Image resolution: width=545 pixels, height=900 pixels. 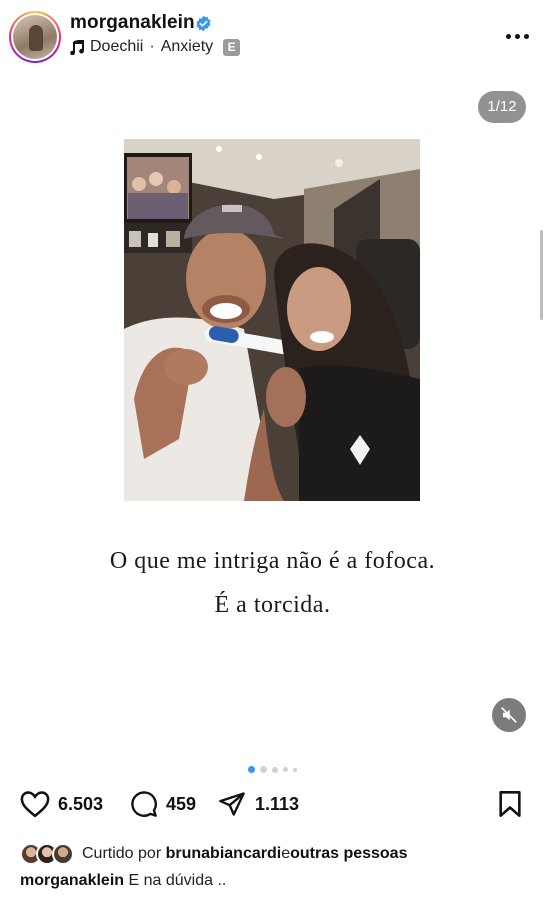 I want to click on like-button: 6.503, so click(x=61, y=804).